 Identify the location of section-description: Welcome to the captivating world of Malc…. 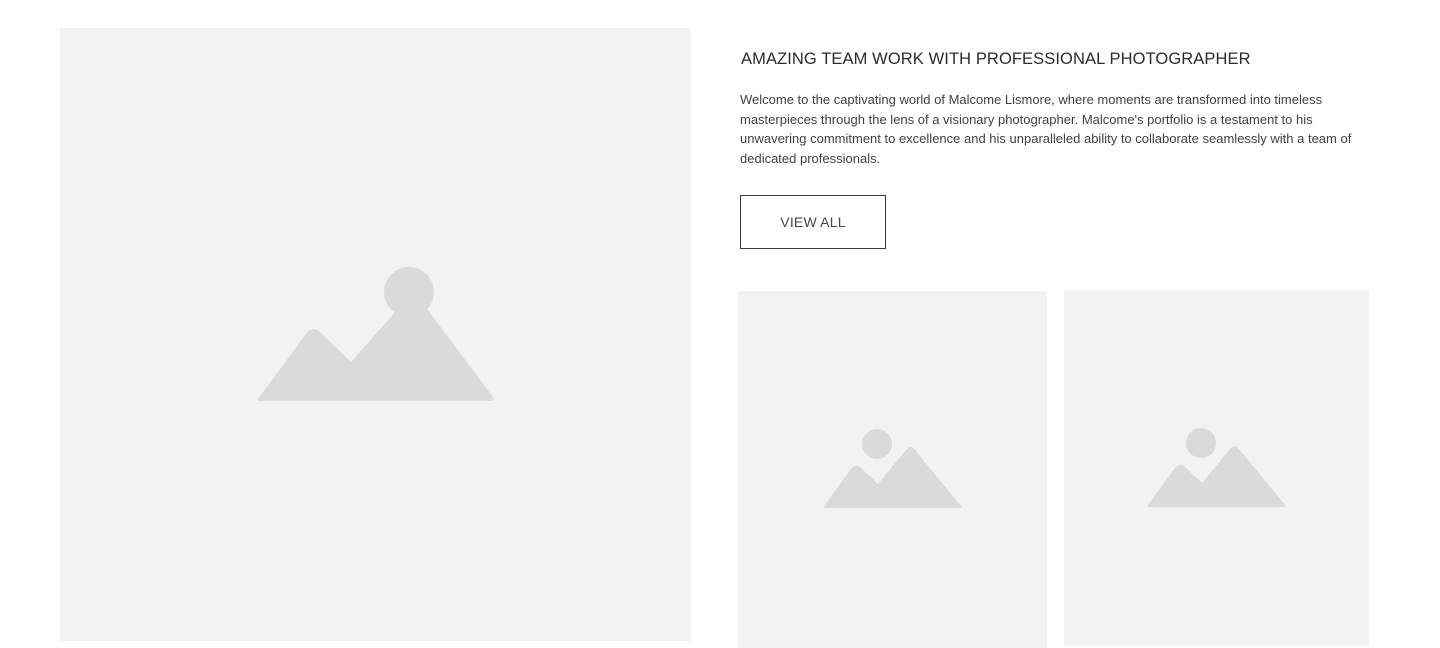
(1046, 129).